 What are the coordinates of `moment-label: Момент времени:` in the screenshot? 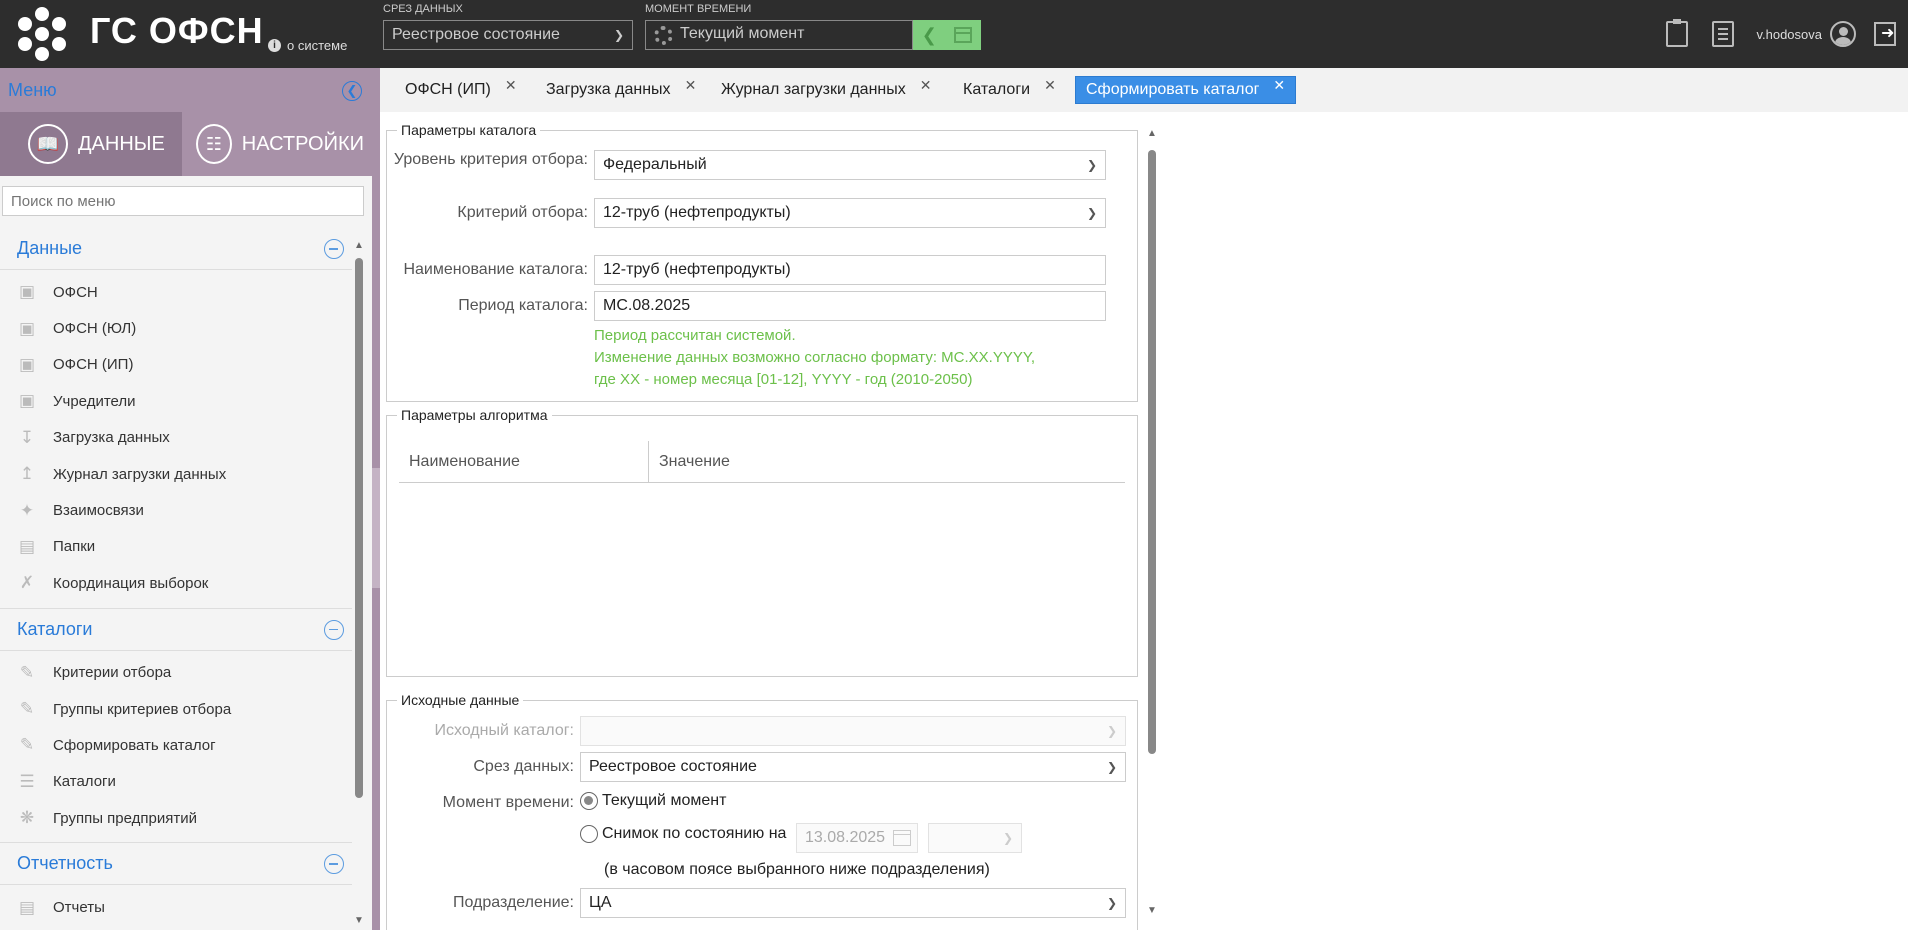 It's located at (508, 802).